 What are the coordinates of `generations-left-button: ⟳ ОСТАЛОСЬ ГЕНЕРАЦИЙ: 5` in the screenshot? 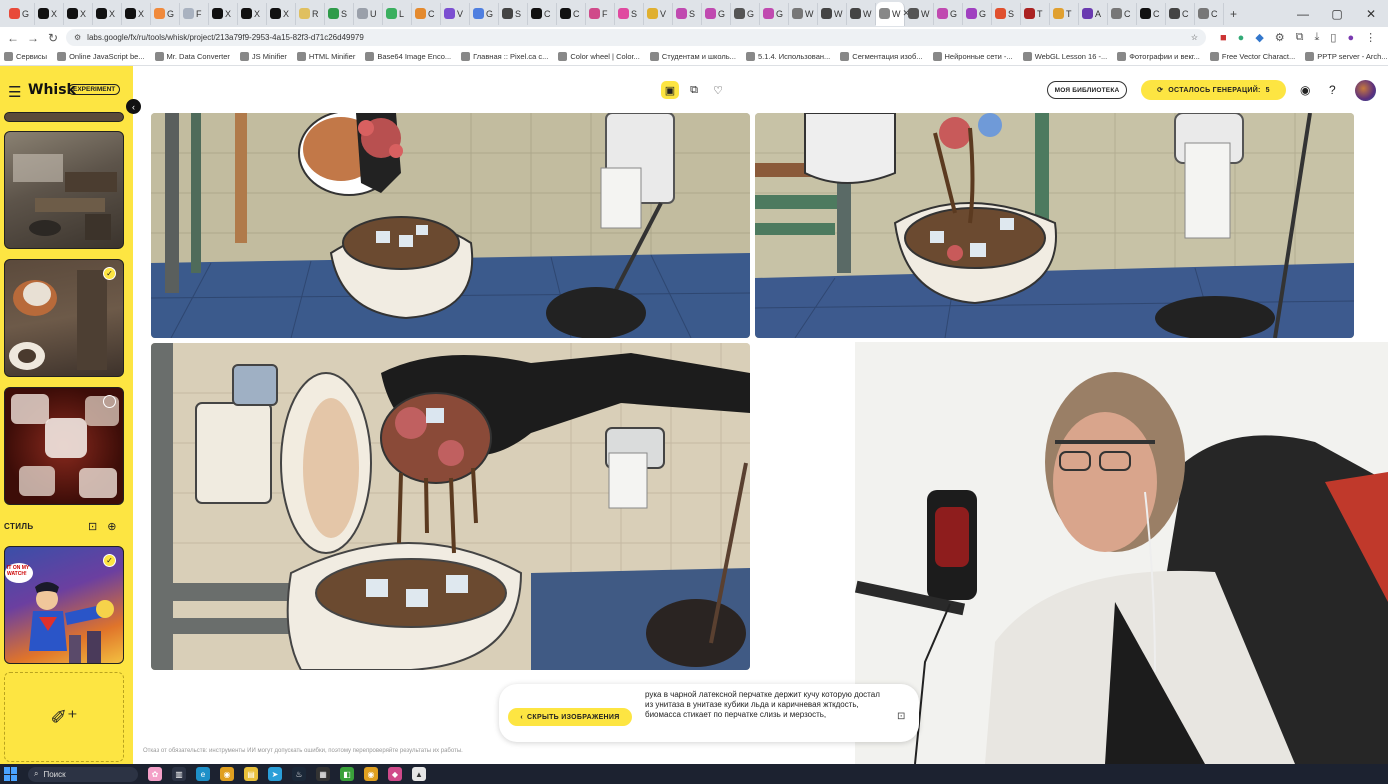 It's located at (1213, 90).